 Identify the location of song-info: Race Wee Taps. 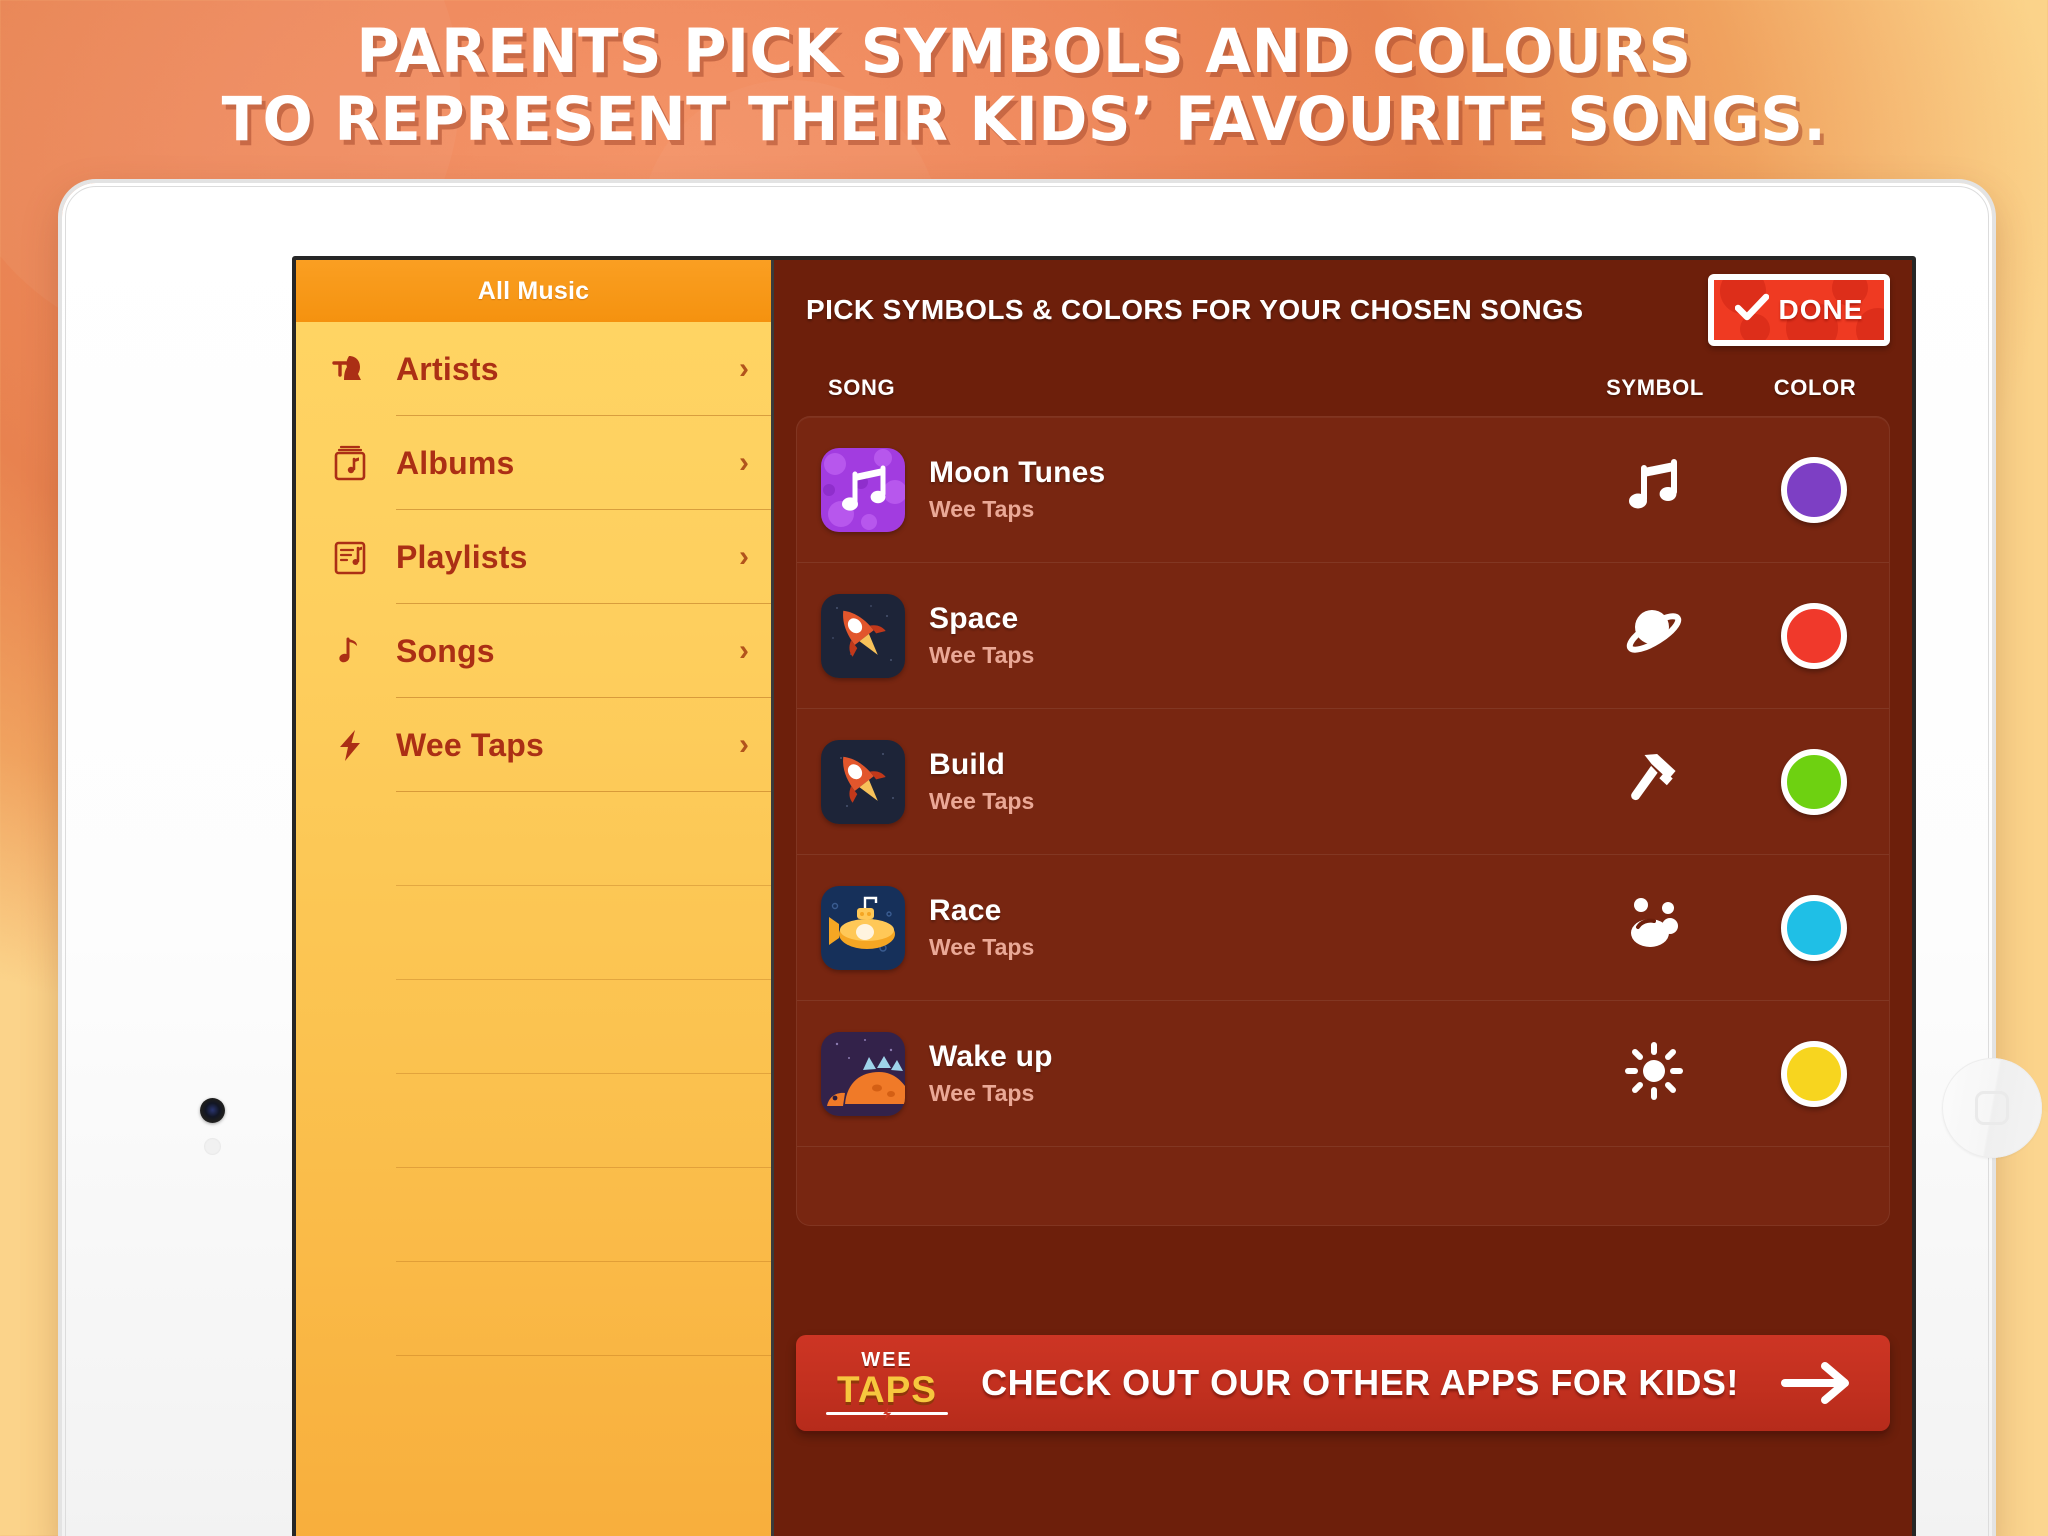
(1249, 927).